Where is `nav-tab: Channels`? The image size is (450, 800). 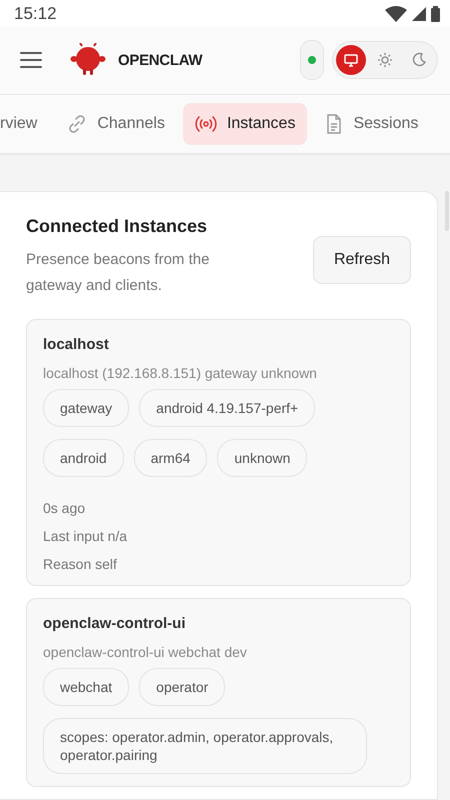 nav-tab: Channels is located at coordinates (116, 123).